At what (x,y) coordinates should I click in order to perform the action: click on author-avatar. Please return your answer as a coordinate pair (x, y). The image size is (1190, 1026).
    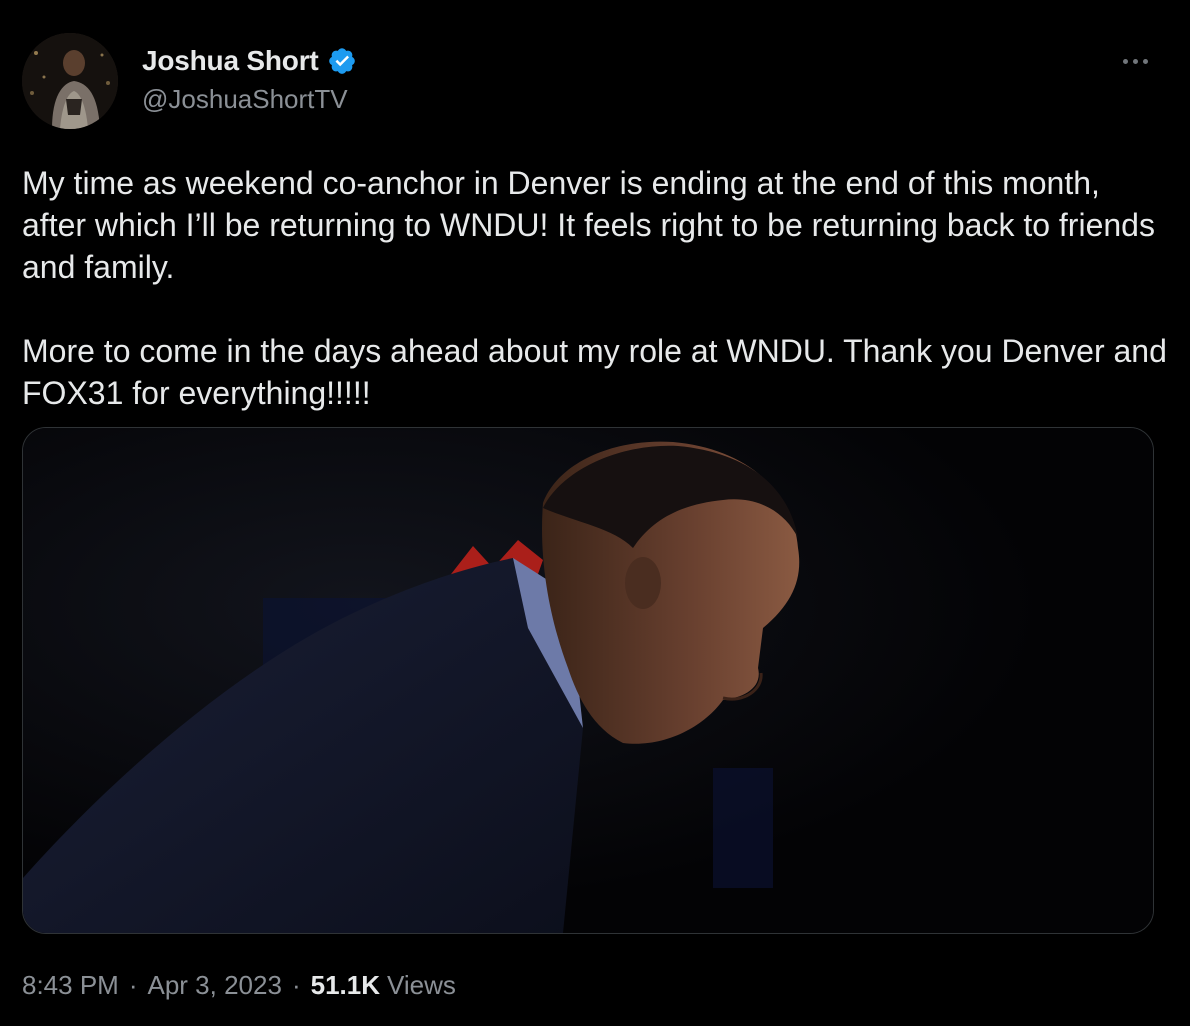
    Looking at the image, I should click on (70, 81).